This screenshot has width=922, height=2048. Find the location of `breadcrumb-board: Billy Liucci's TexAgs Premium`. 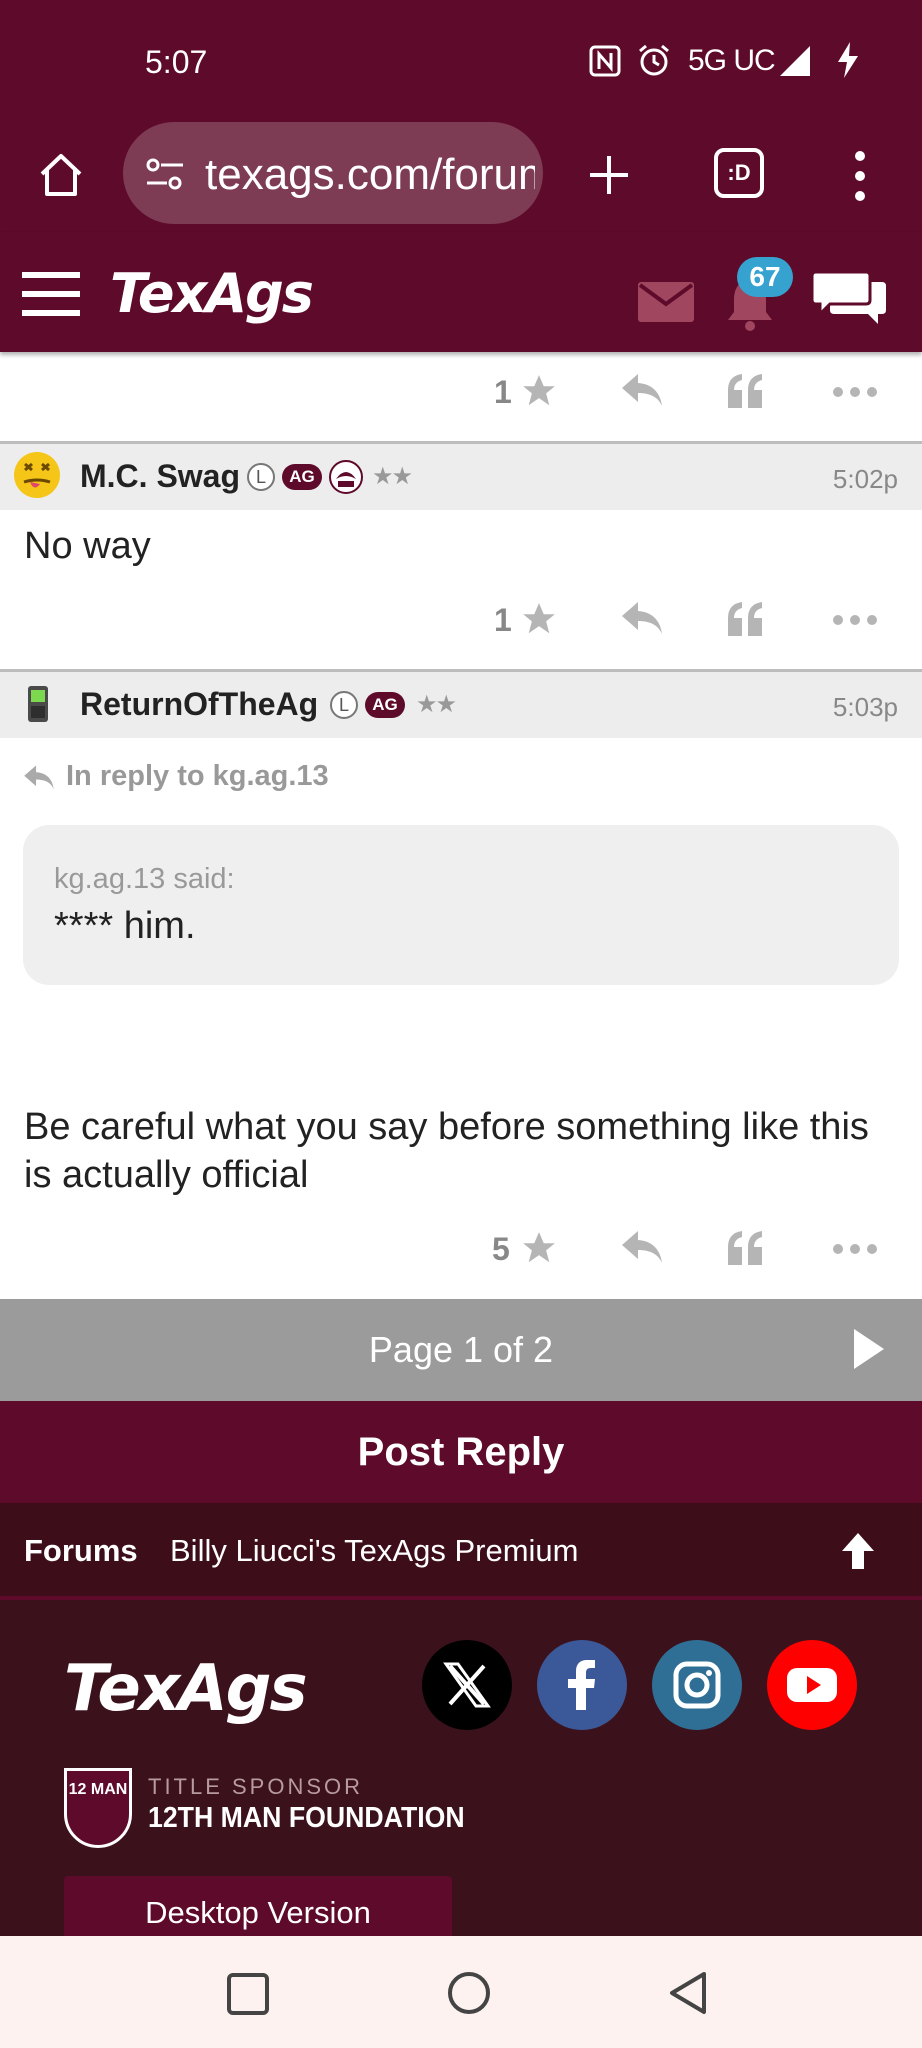

breadcrumb-board: Billy Liucci's TexAgs Premium is located at coordinates (374, 1551).